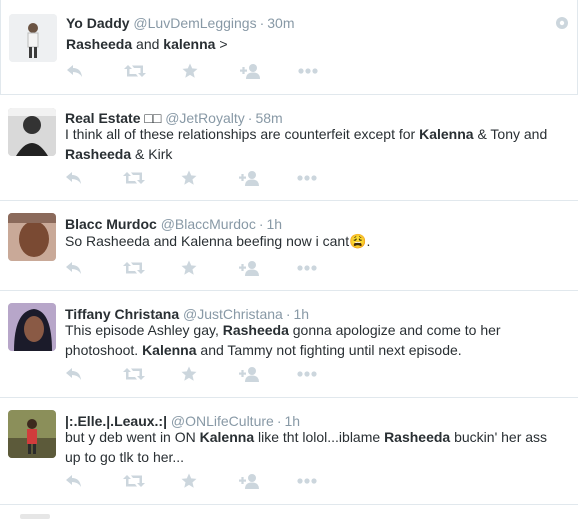  I want to click on timestamp: 1h, so click(275, 224).